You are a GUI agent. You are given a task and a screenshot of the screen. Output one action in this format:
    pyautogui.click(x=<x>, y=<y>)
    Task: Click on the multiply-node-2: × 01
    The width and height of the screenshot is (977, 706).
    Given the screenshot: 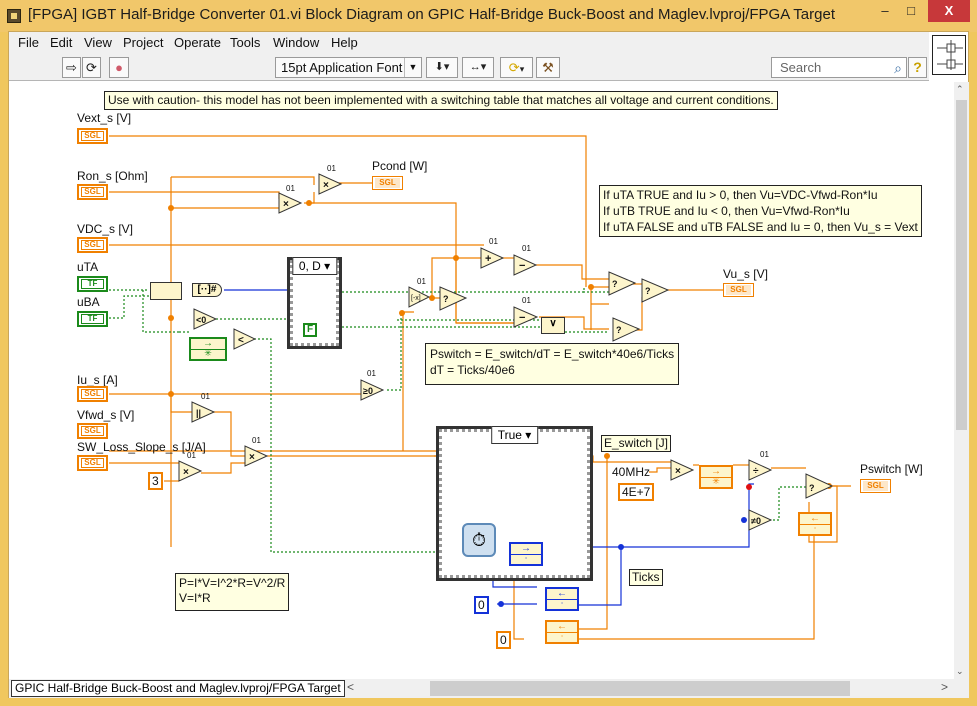 What is the action you would take?
    pyautogui.click(x=330, y=179)
    